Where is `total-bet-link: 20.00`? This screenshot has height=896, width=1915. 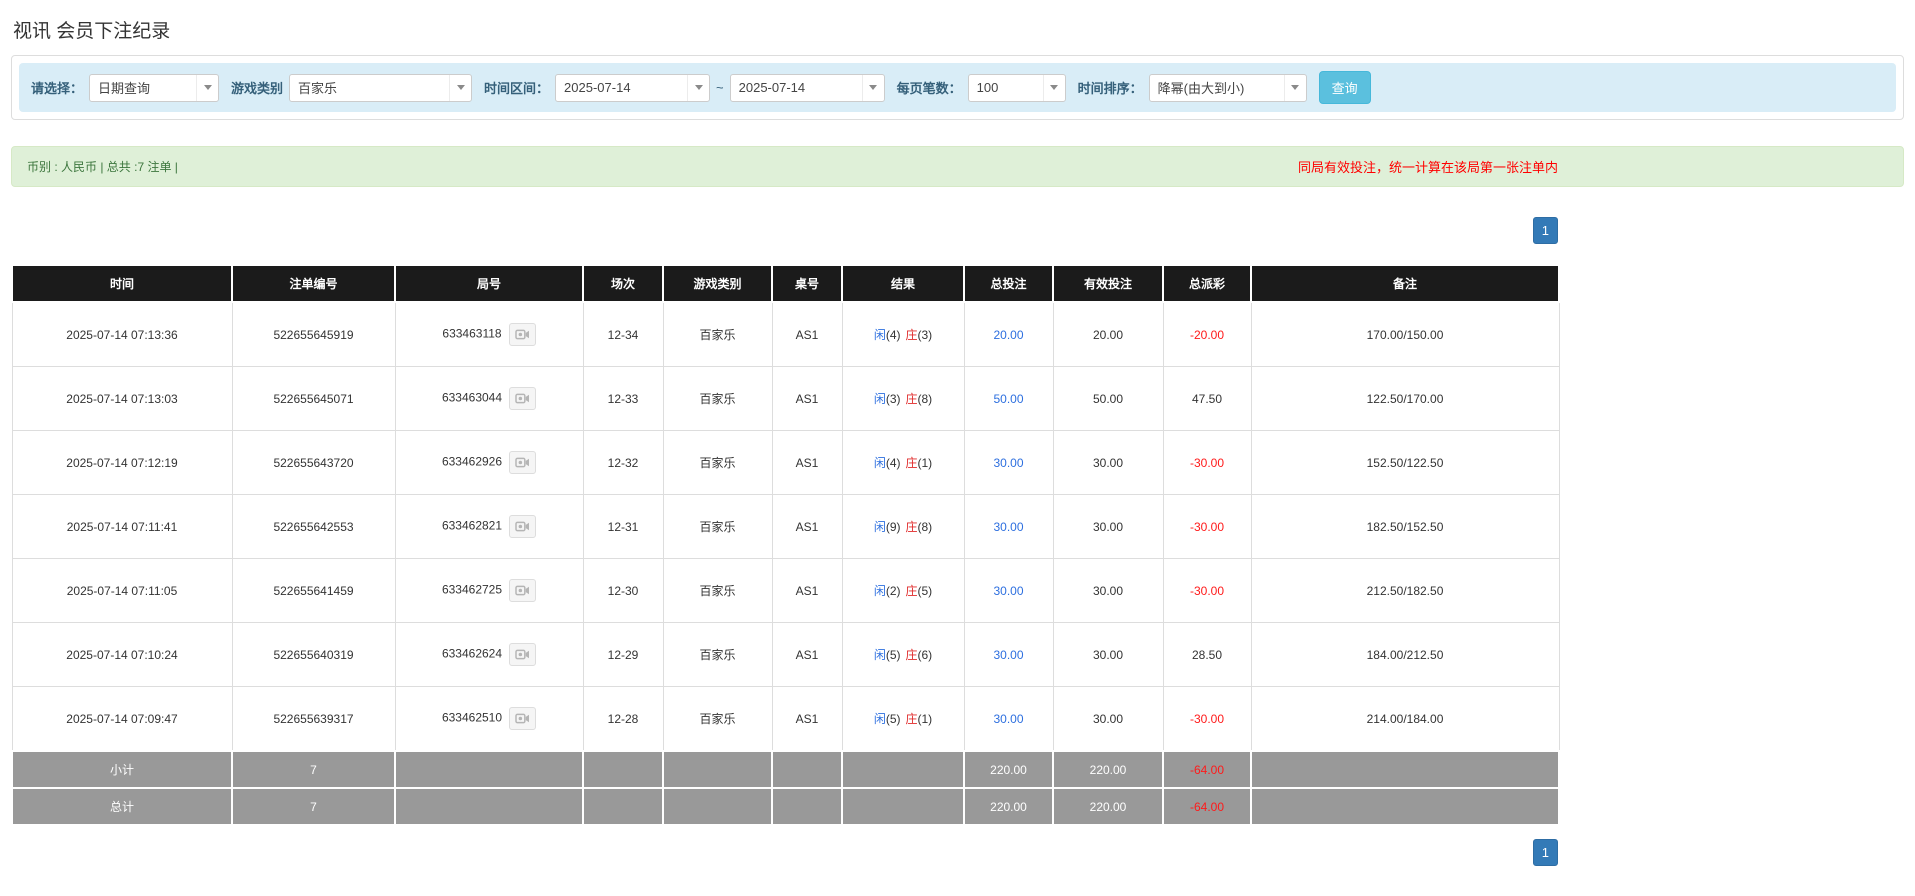
total-bet-link: 20.00 is located at coordinates (1008, 335).